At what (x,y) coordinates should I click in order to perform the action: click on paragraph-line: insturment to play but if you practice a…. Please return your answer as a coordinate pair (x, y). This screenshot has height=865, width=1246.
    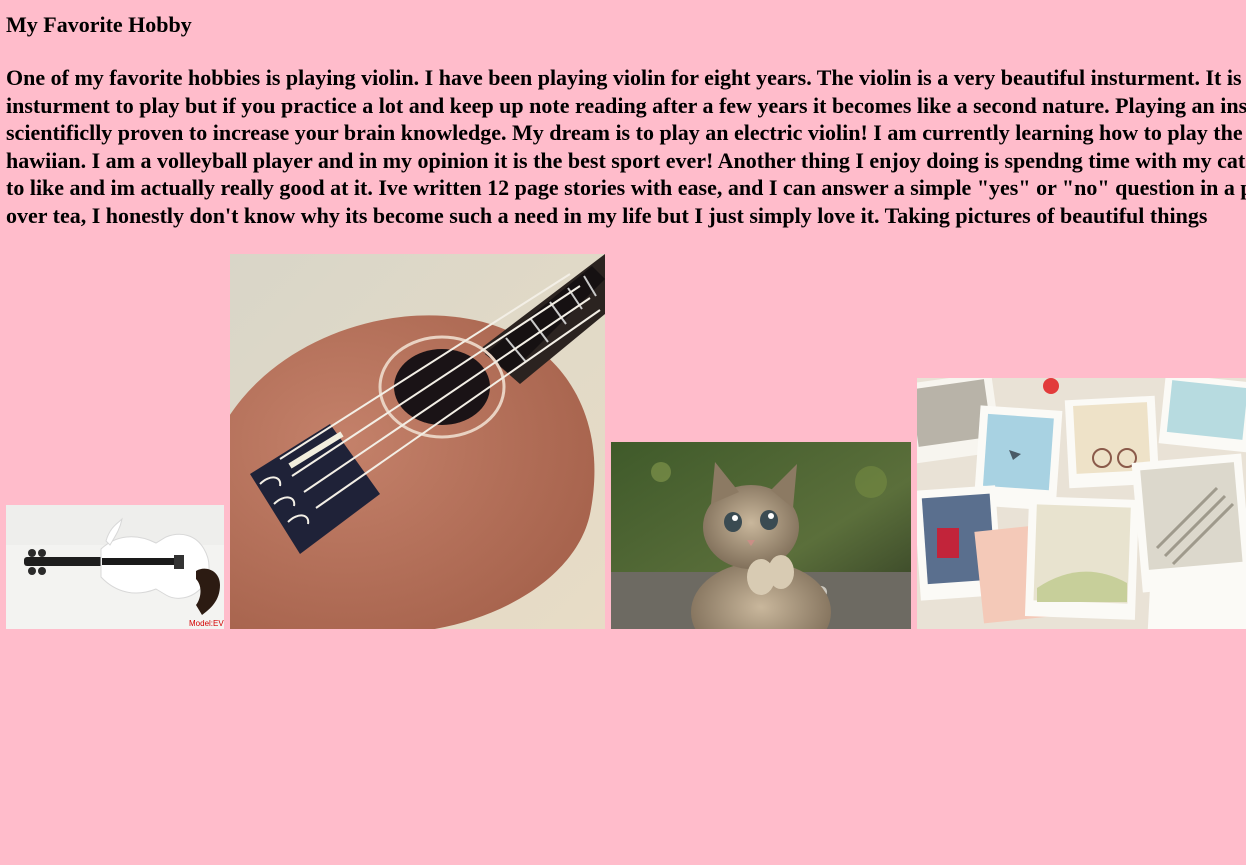
    Looking at the image, I should click on (626, 105).